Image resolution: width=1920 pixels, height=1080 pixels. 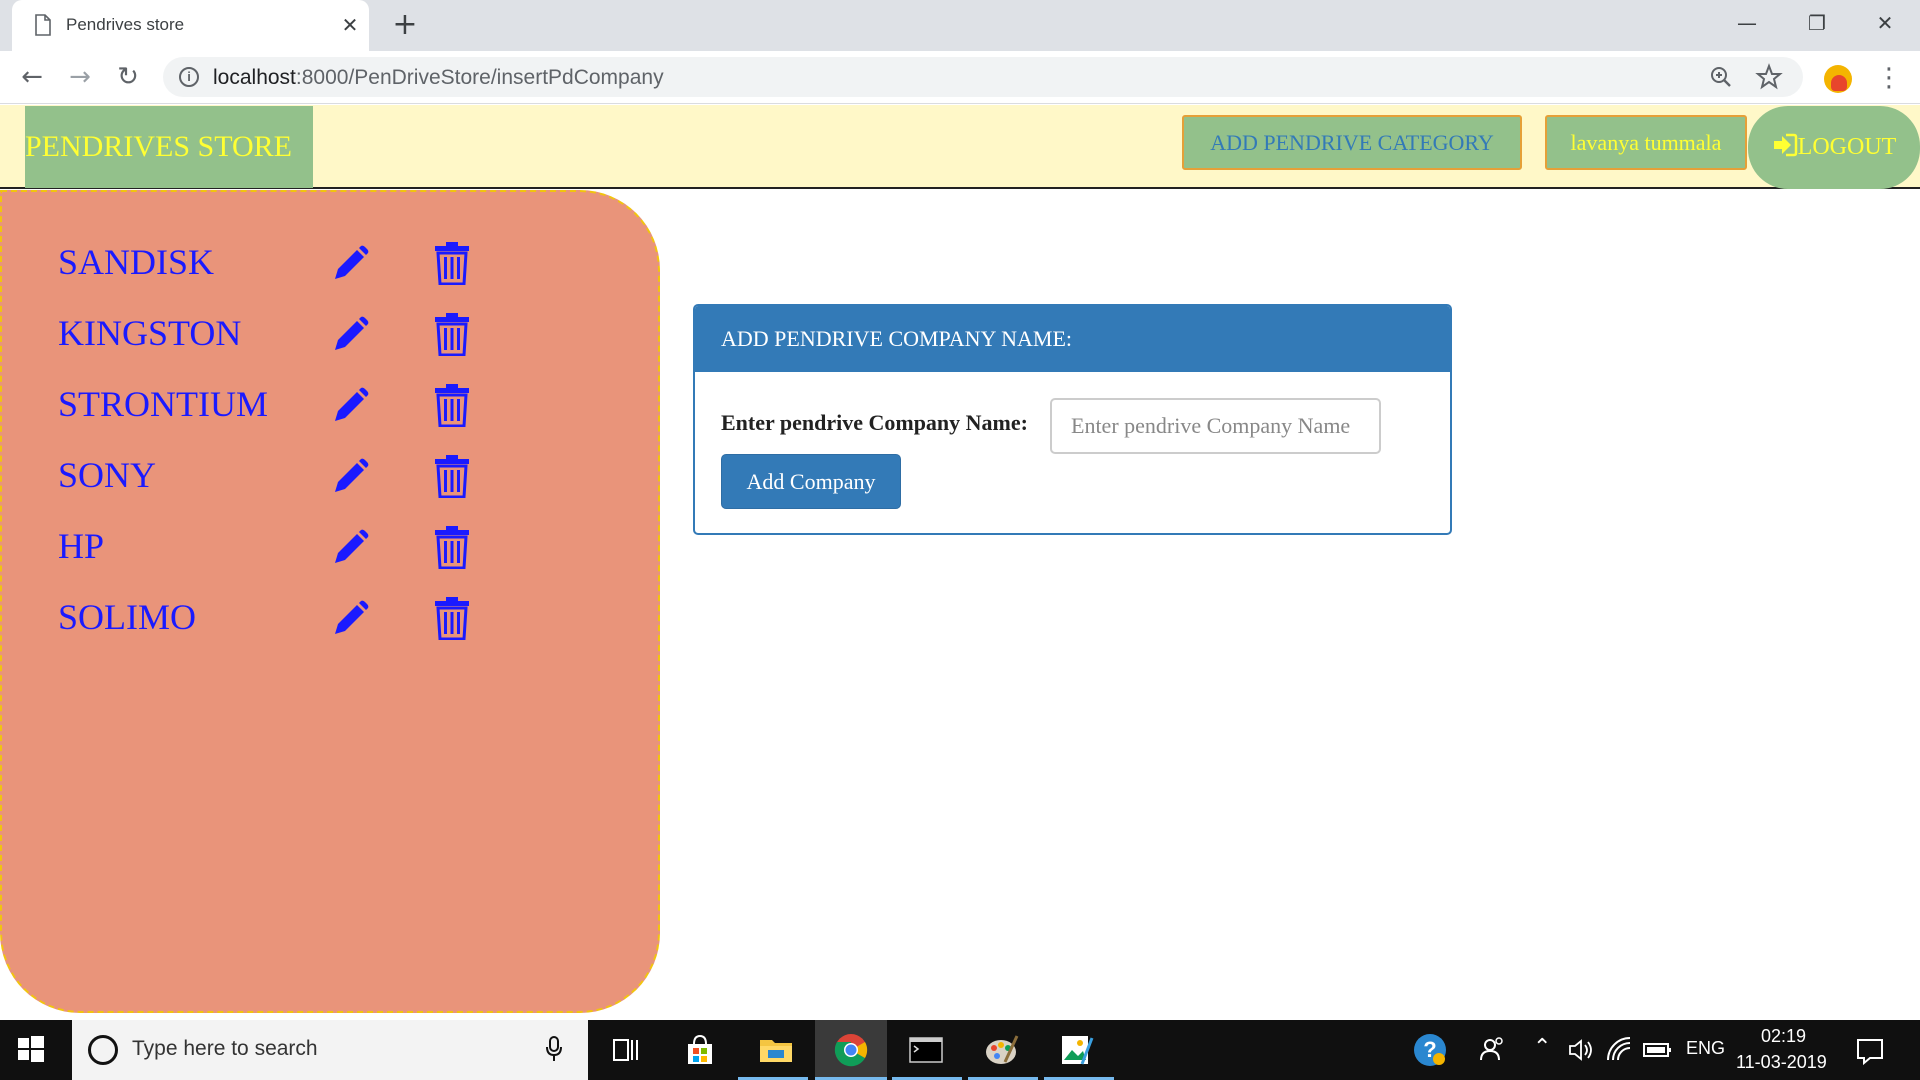 What do you see at coordinates (405, 25) in the screenshot?
I see `new-tab-icon: +` at bounding box center [405, 25].